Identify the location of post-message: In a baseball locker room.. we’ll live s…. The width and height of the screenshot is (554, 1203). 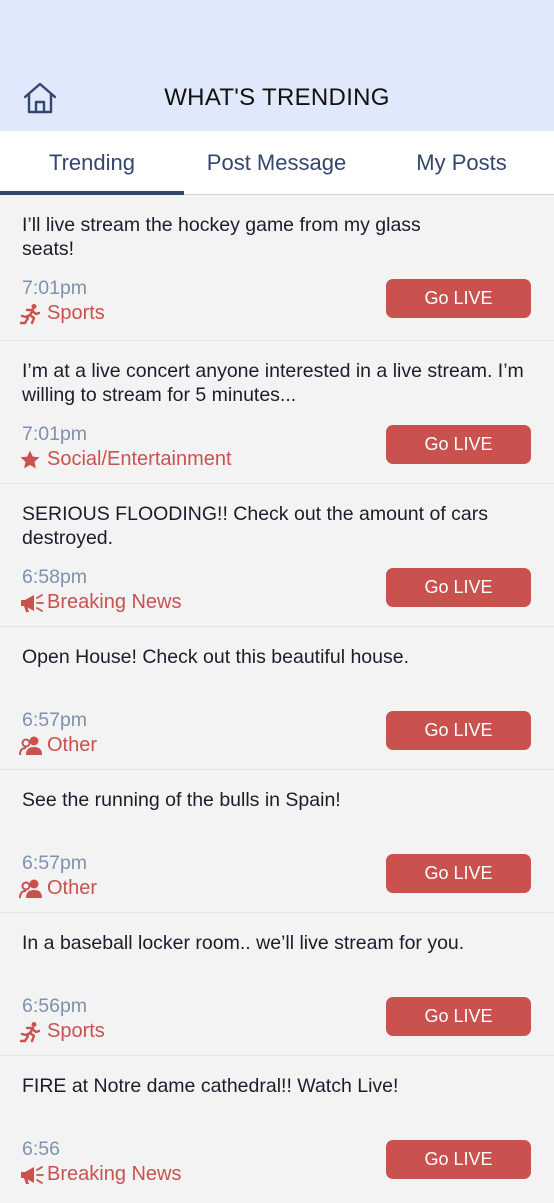
(243, 943).